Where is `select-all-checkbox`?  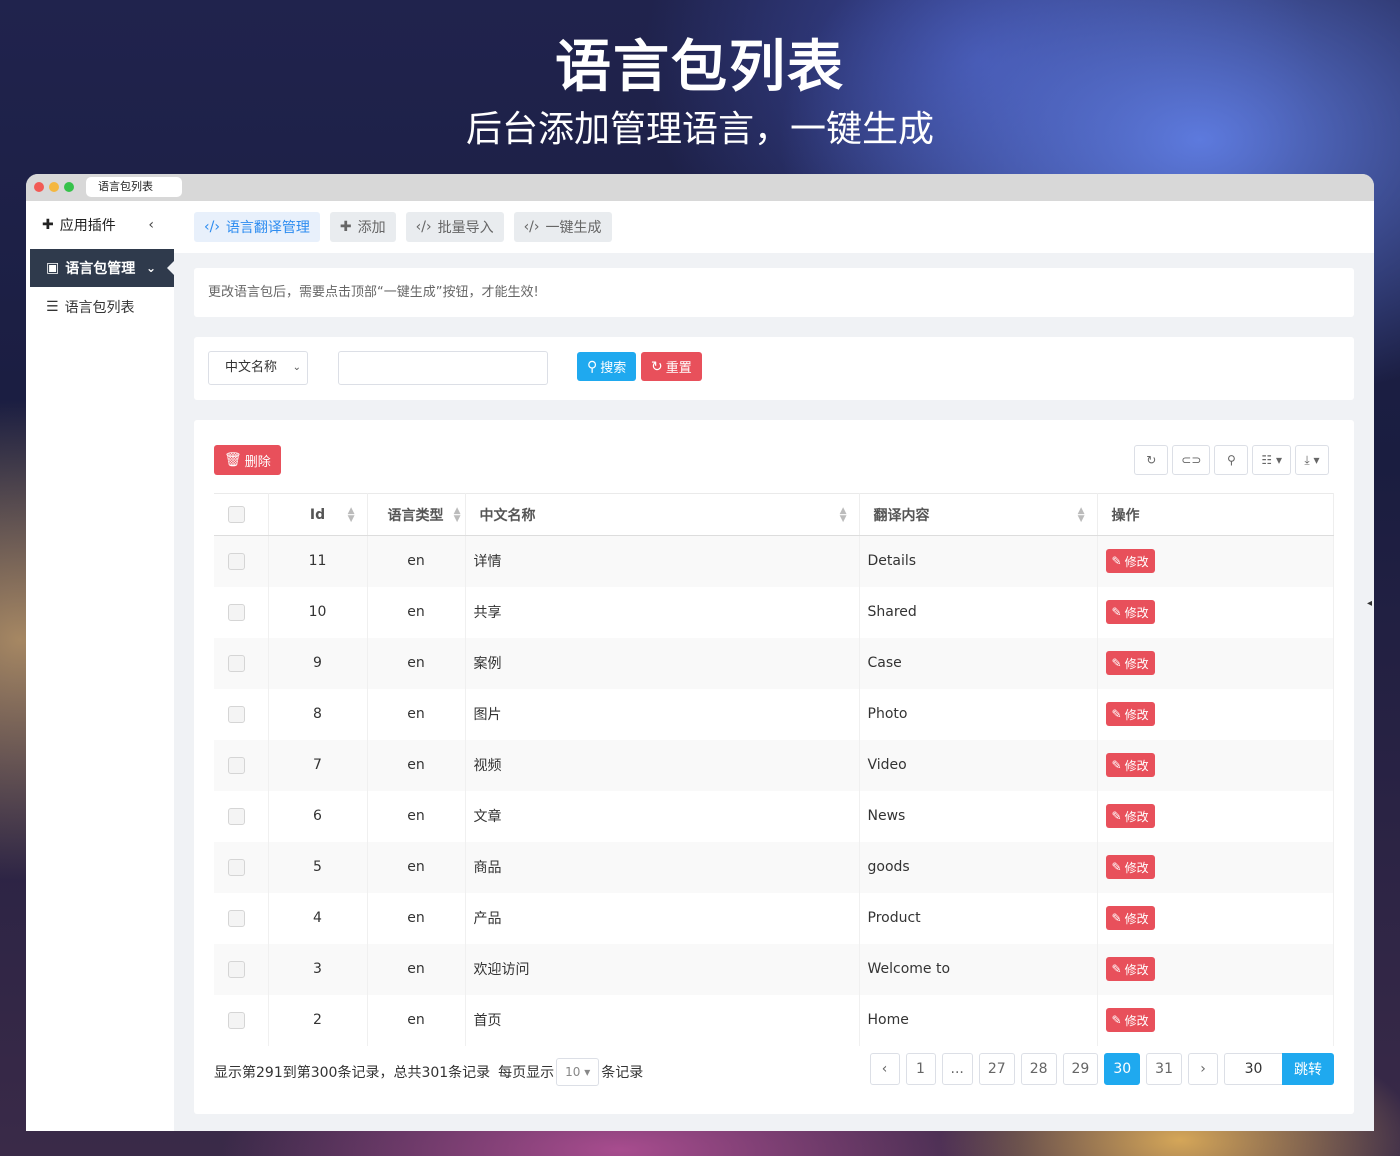
select-all-checkbox is located at coordinates (236, 514).